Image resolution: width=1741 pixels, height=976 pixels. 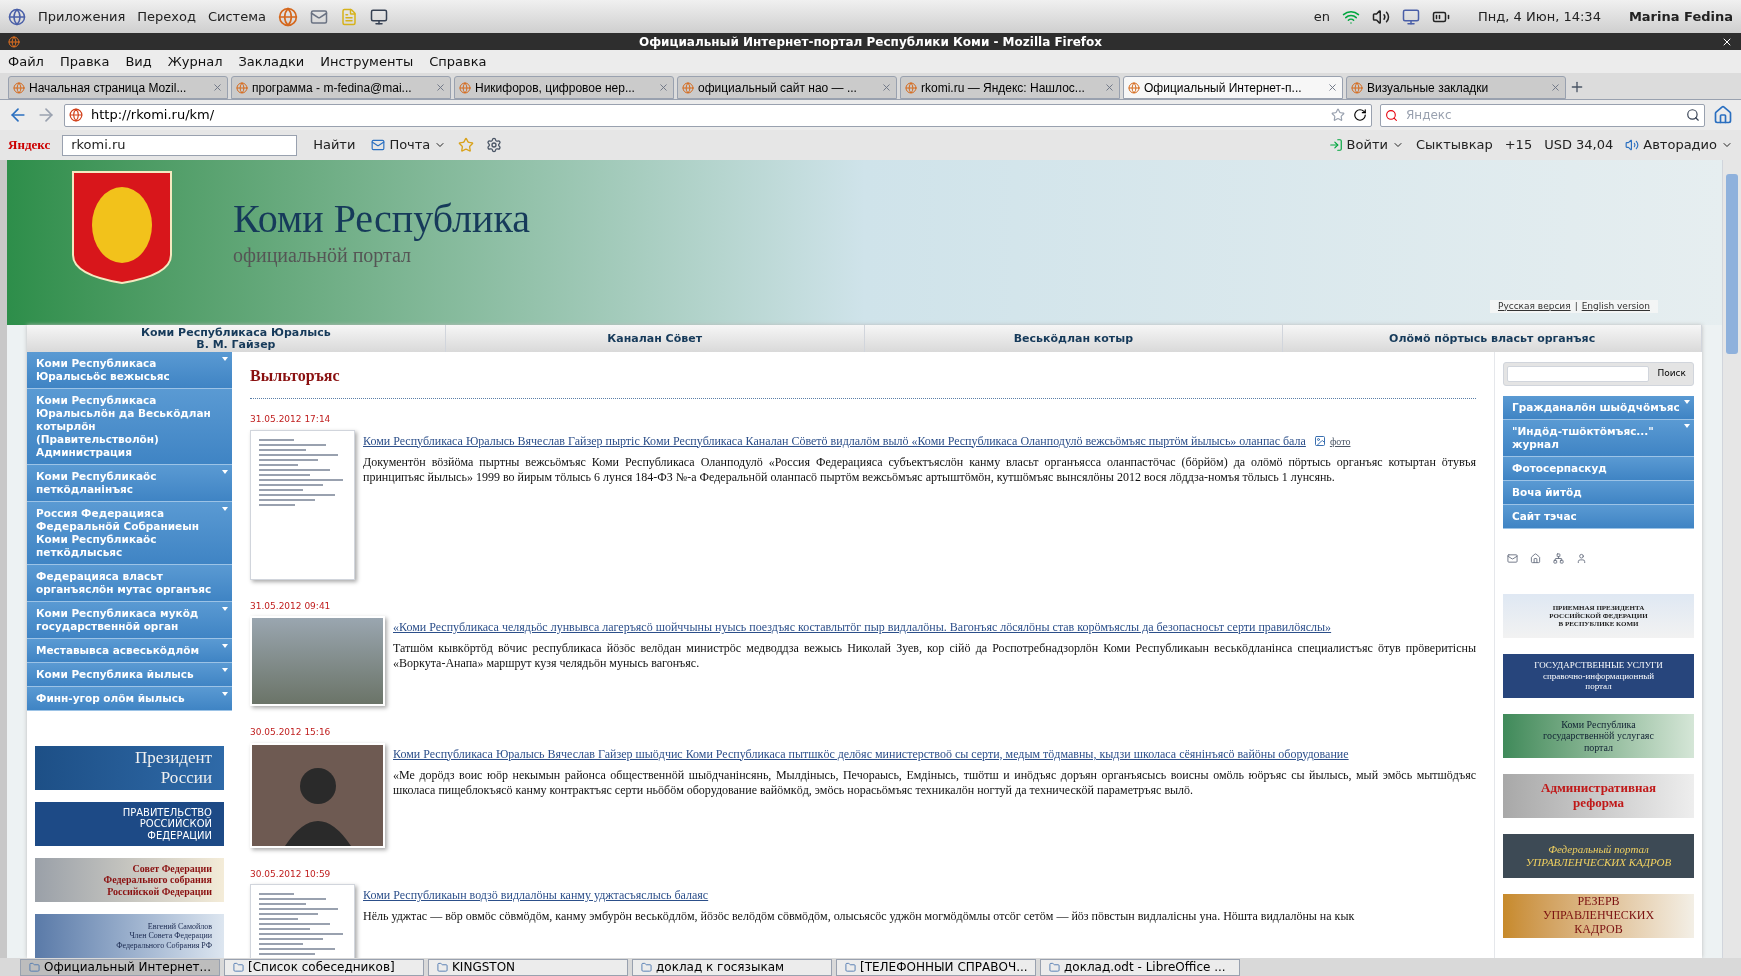 What do you see at coordinates (318, 16) in the screenshot?
I see `mail-launcher-icon` at bounding box center [318, 16].